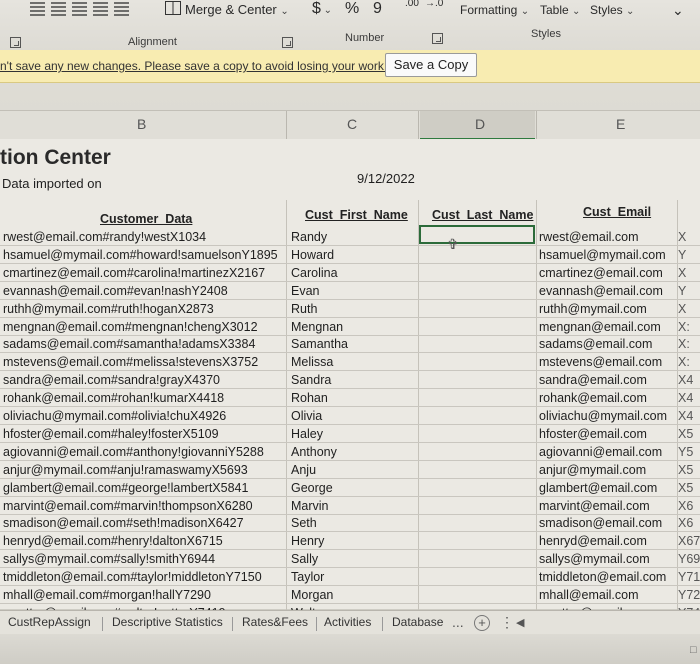 The height and width of the screenshot is (664, 700). I want to click on add-sheet-icon: +, so click(482, 623).